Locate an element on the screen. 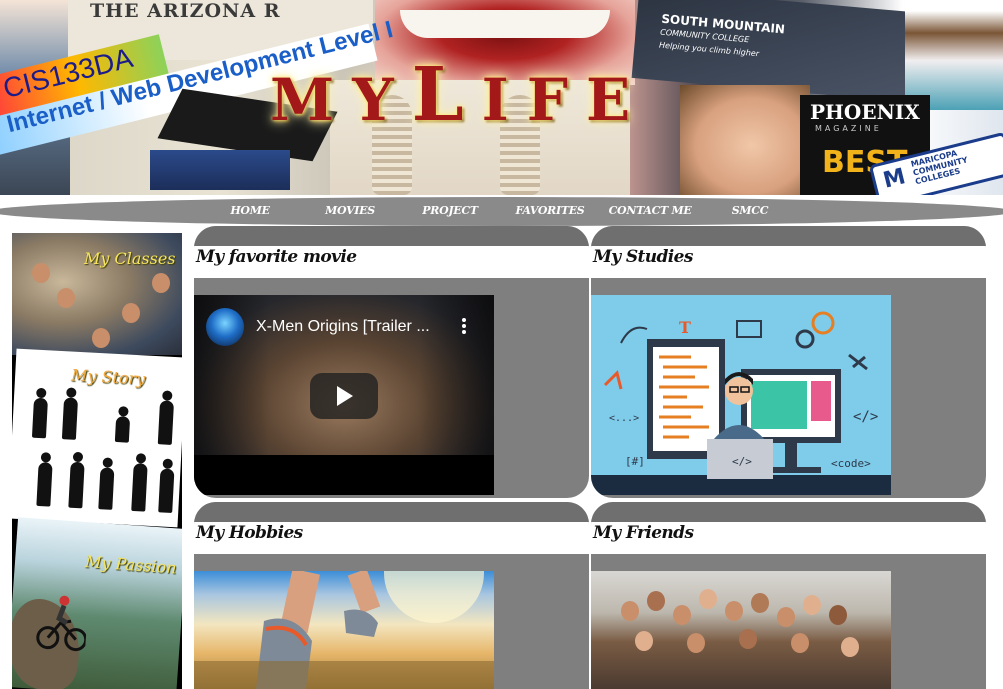 The width and height of the screenshot is (1003, 689). curve-icon is located at coordinates (634, 335).